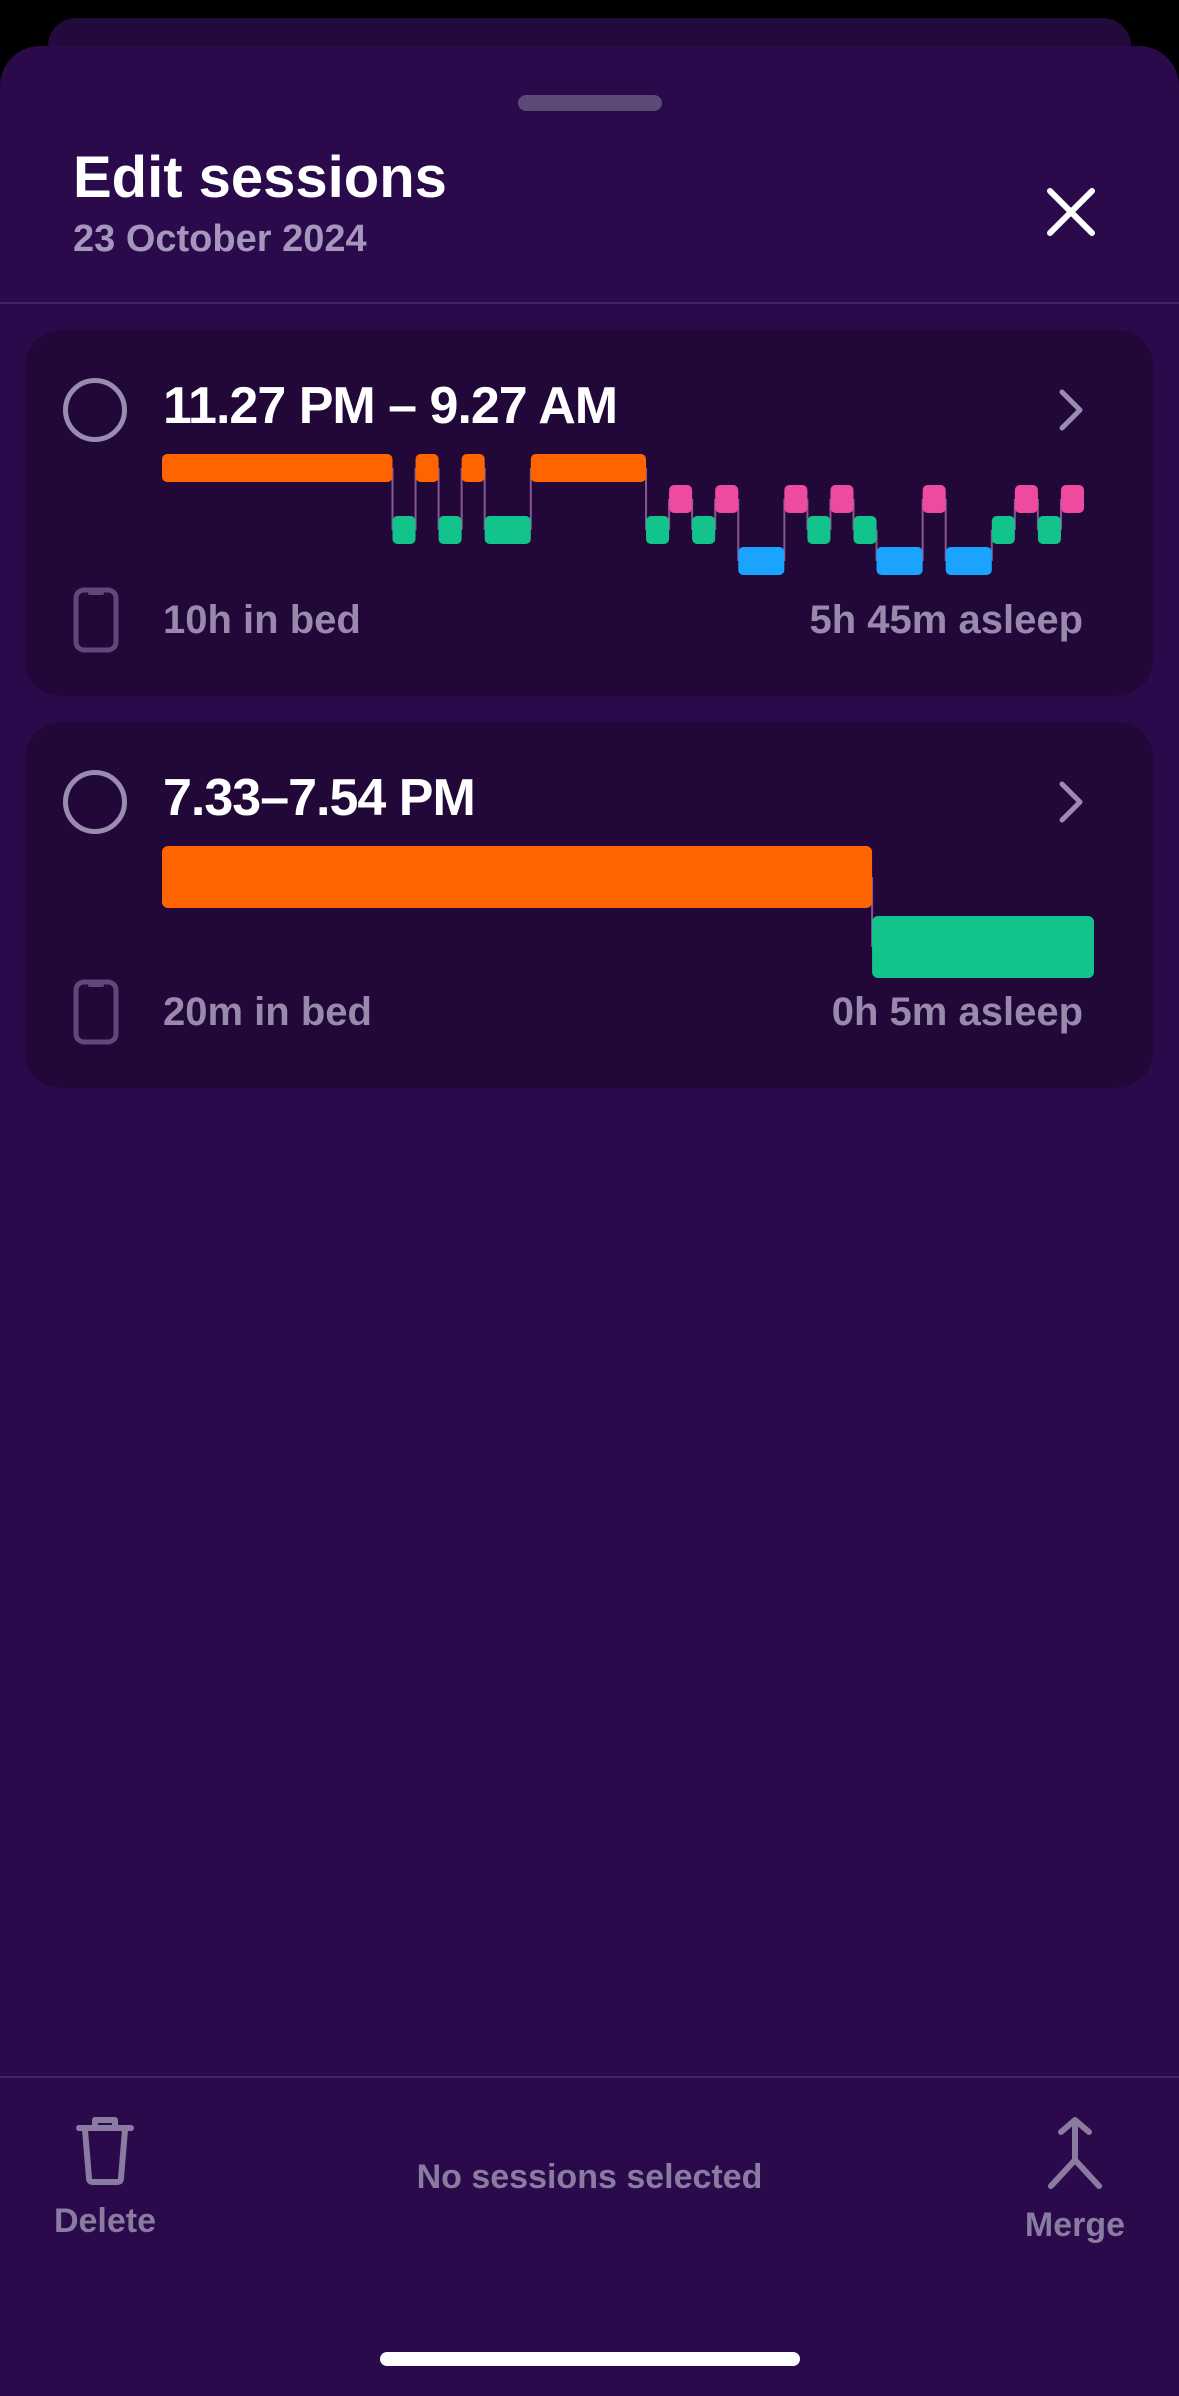  Describe the element at coordinates (1075, 2225) in the screenshot. I see `merge-label: Merge` at that location.